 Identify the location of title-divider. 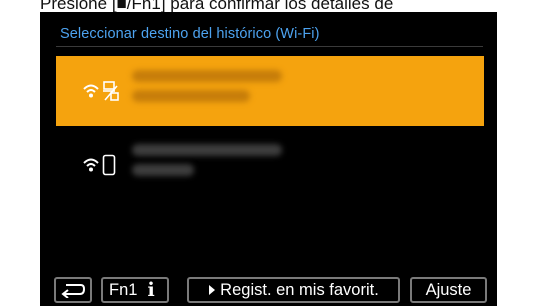
(269, 46).